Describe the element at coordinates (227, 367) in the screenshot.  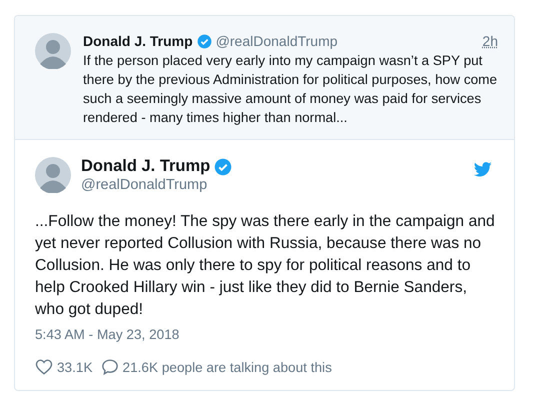
I see `talking-count: 21.6K people are talking about this` at that location.